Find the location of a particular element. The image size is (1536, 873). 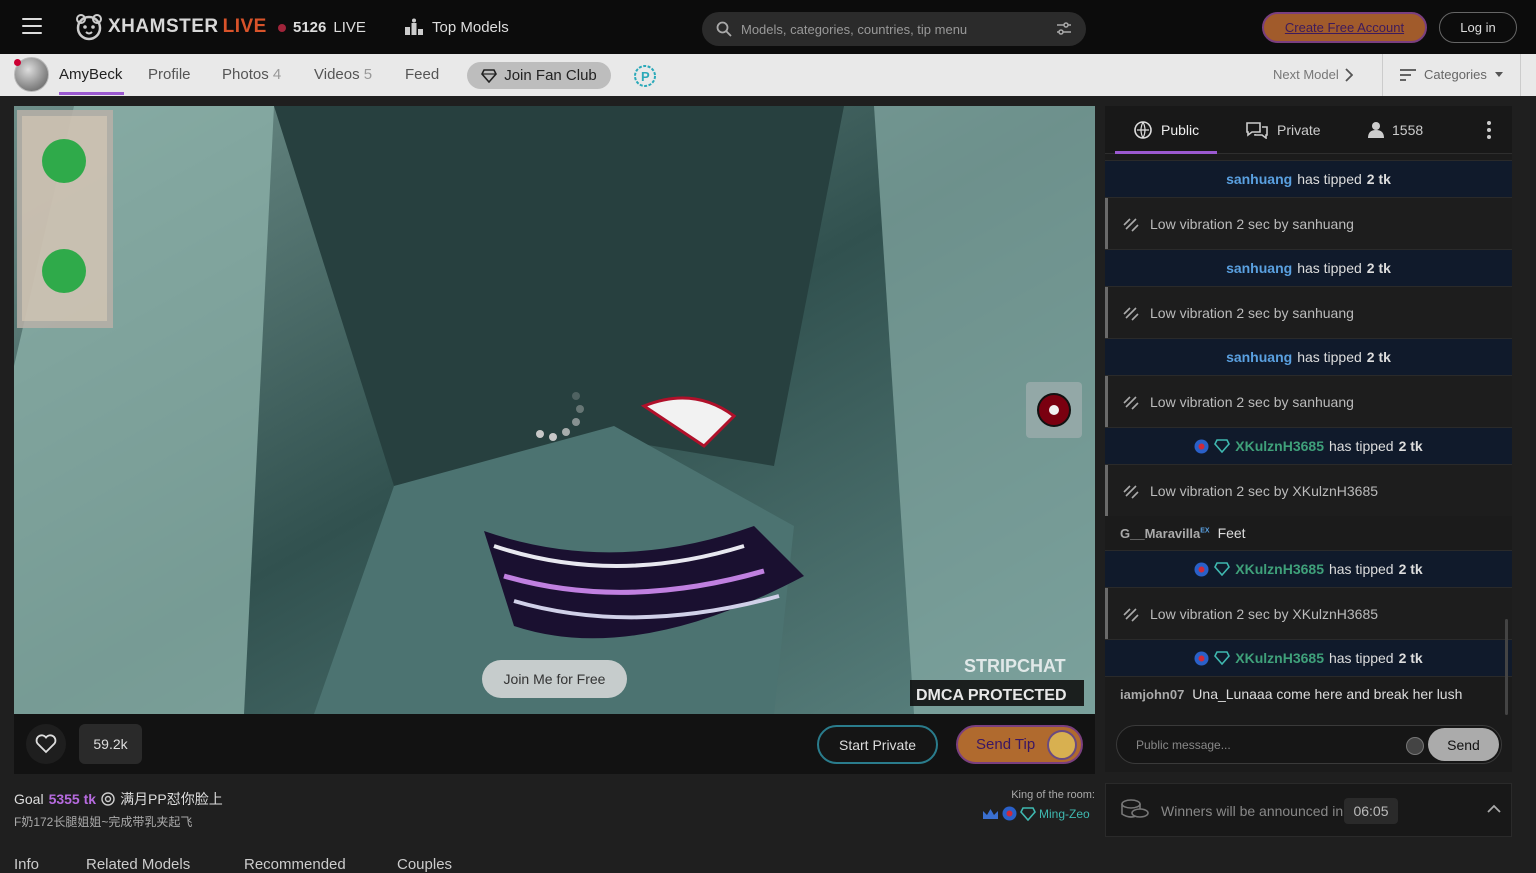

send-tip-button: Send Tip is located at coordinates (1019, 744).